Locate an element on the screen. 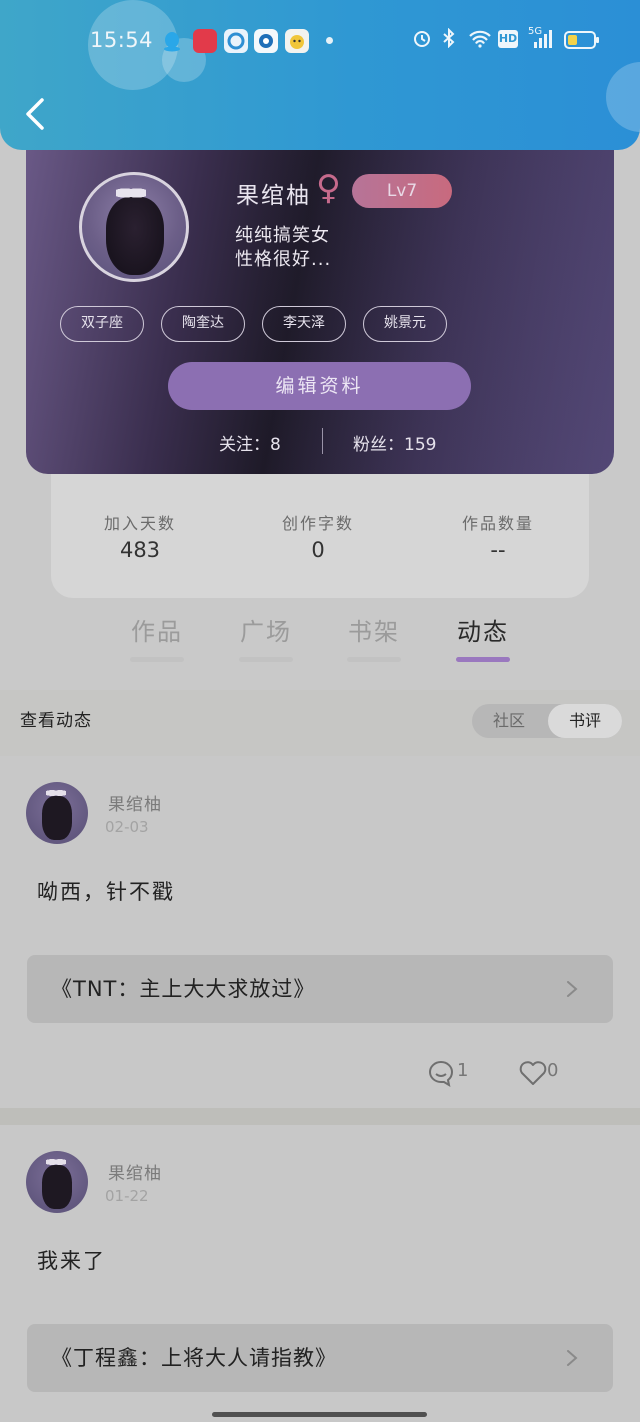 The width and height of the screenshot is (640, 1422). tab-works: 作品 is located at coordinates (157, 637).